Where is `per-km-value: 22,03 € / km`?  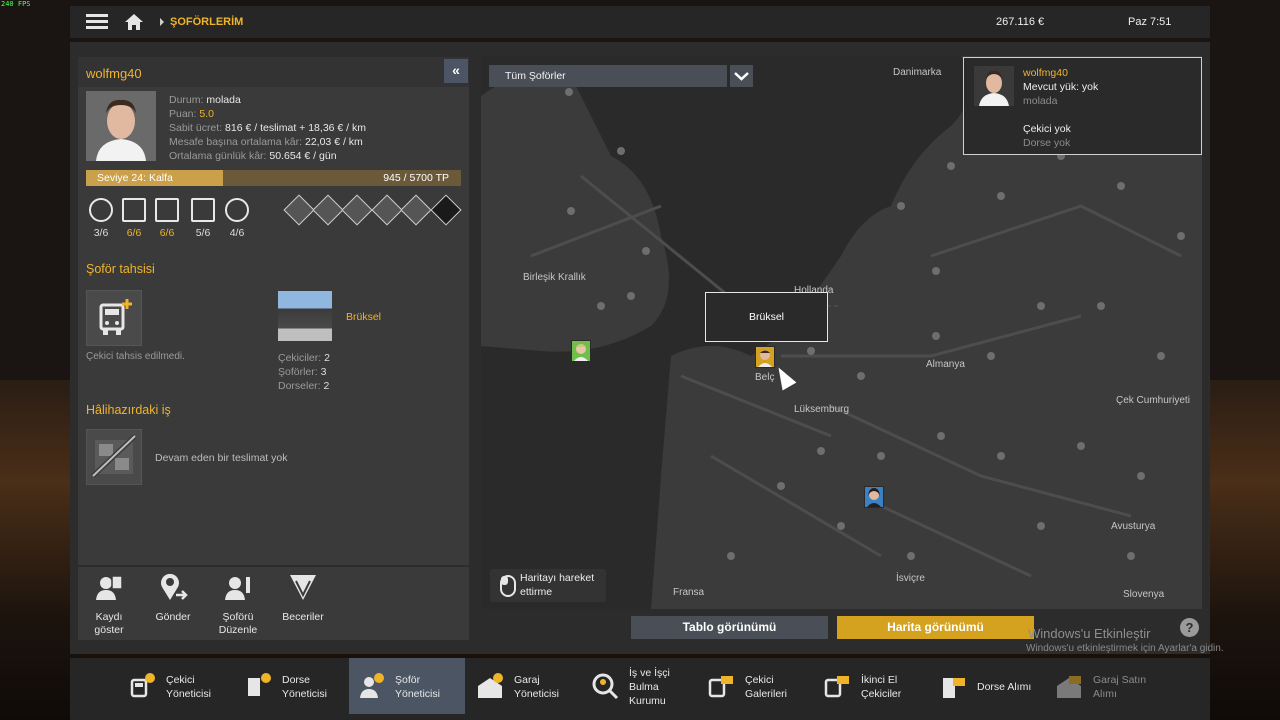
per-km-value: 22,03 € / km is located at coordinates (334, 142).